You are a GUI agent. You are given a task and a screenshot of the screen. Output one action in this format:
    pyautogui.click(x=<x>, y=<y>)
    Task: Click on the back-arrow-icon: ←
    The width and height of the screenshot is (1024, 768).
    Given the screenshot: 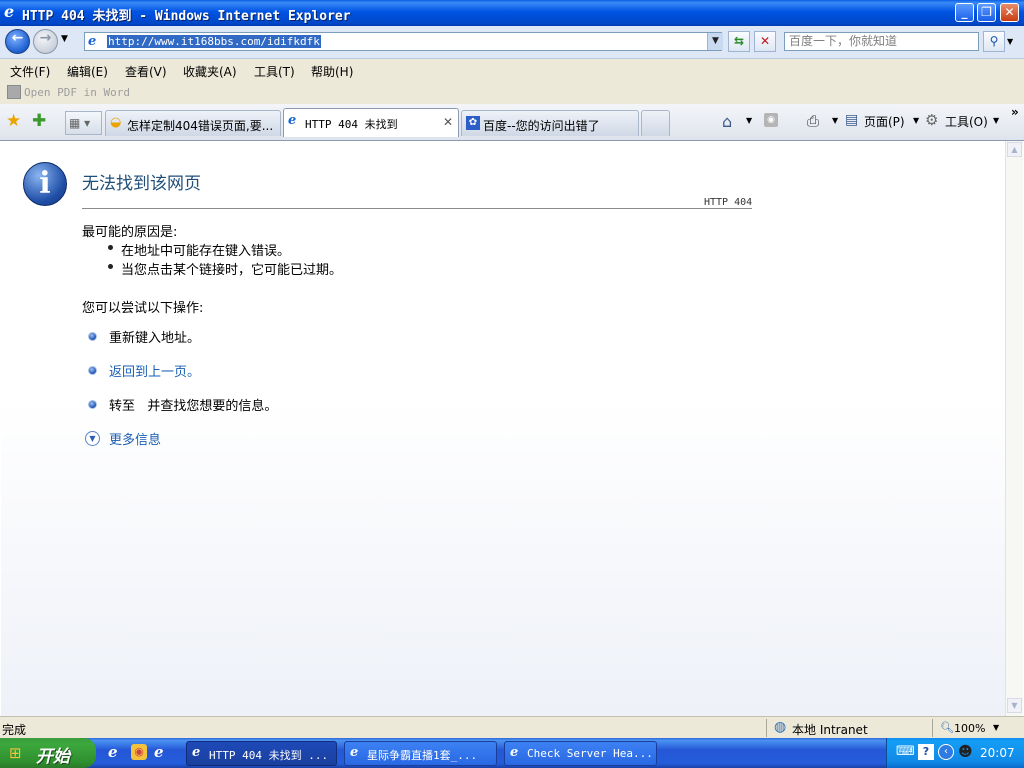 What is the action you would take?
    pyautogui.click(x=17, y=38)
    